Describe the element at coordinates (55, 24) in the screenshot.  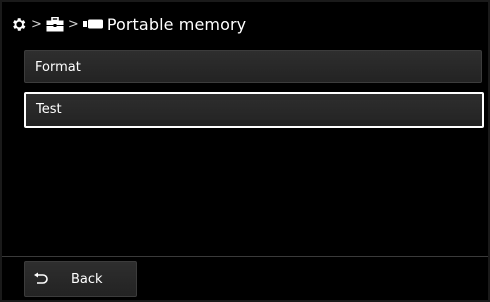
I see `toolbox-icon` at that location.